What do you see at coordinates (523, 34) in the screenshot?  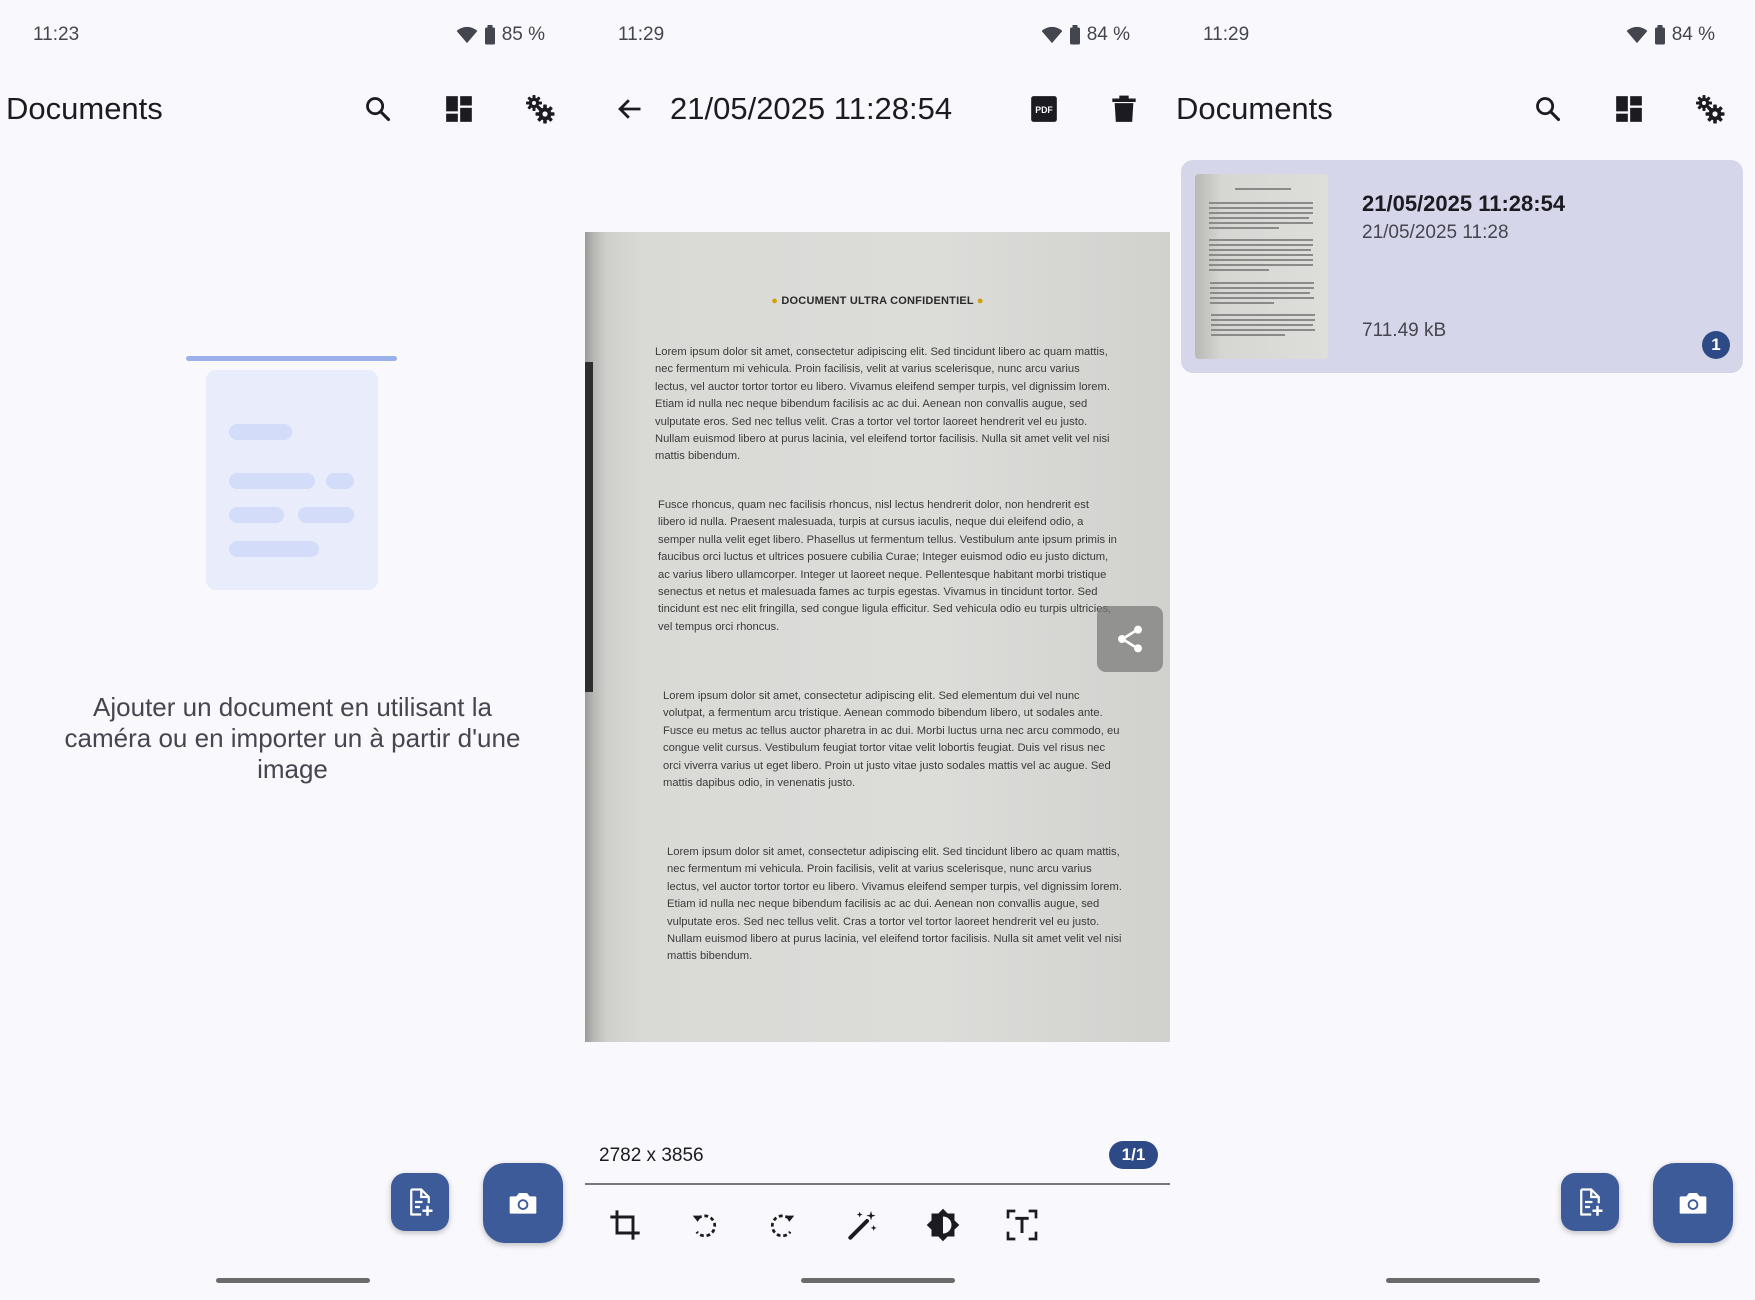 I see `battery-level: 85 %` at bounding box center [523, 34].